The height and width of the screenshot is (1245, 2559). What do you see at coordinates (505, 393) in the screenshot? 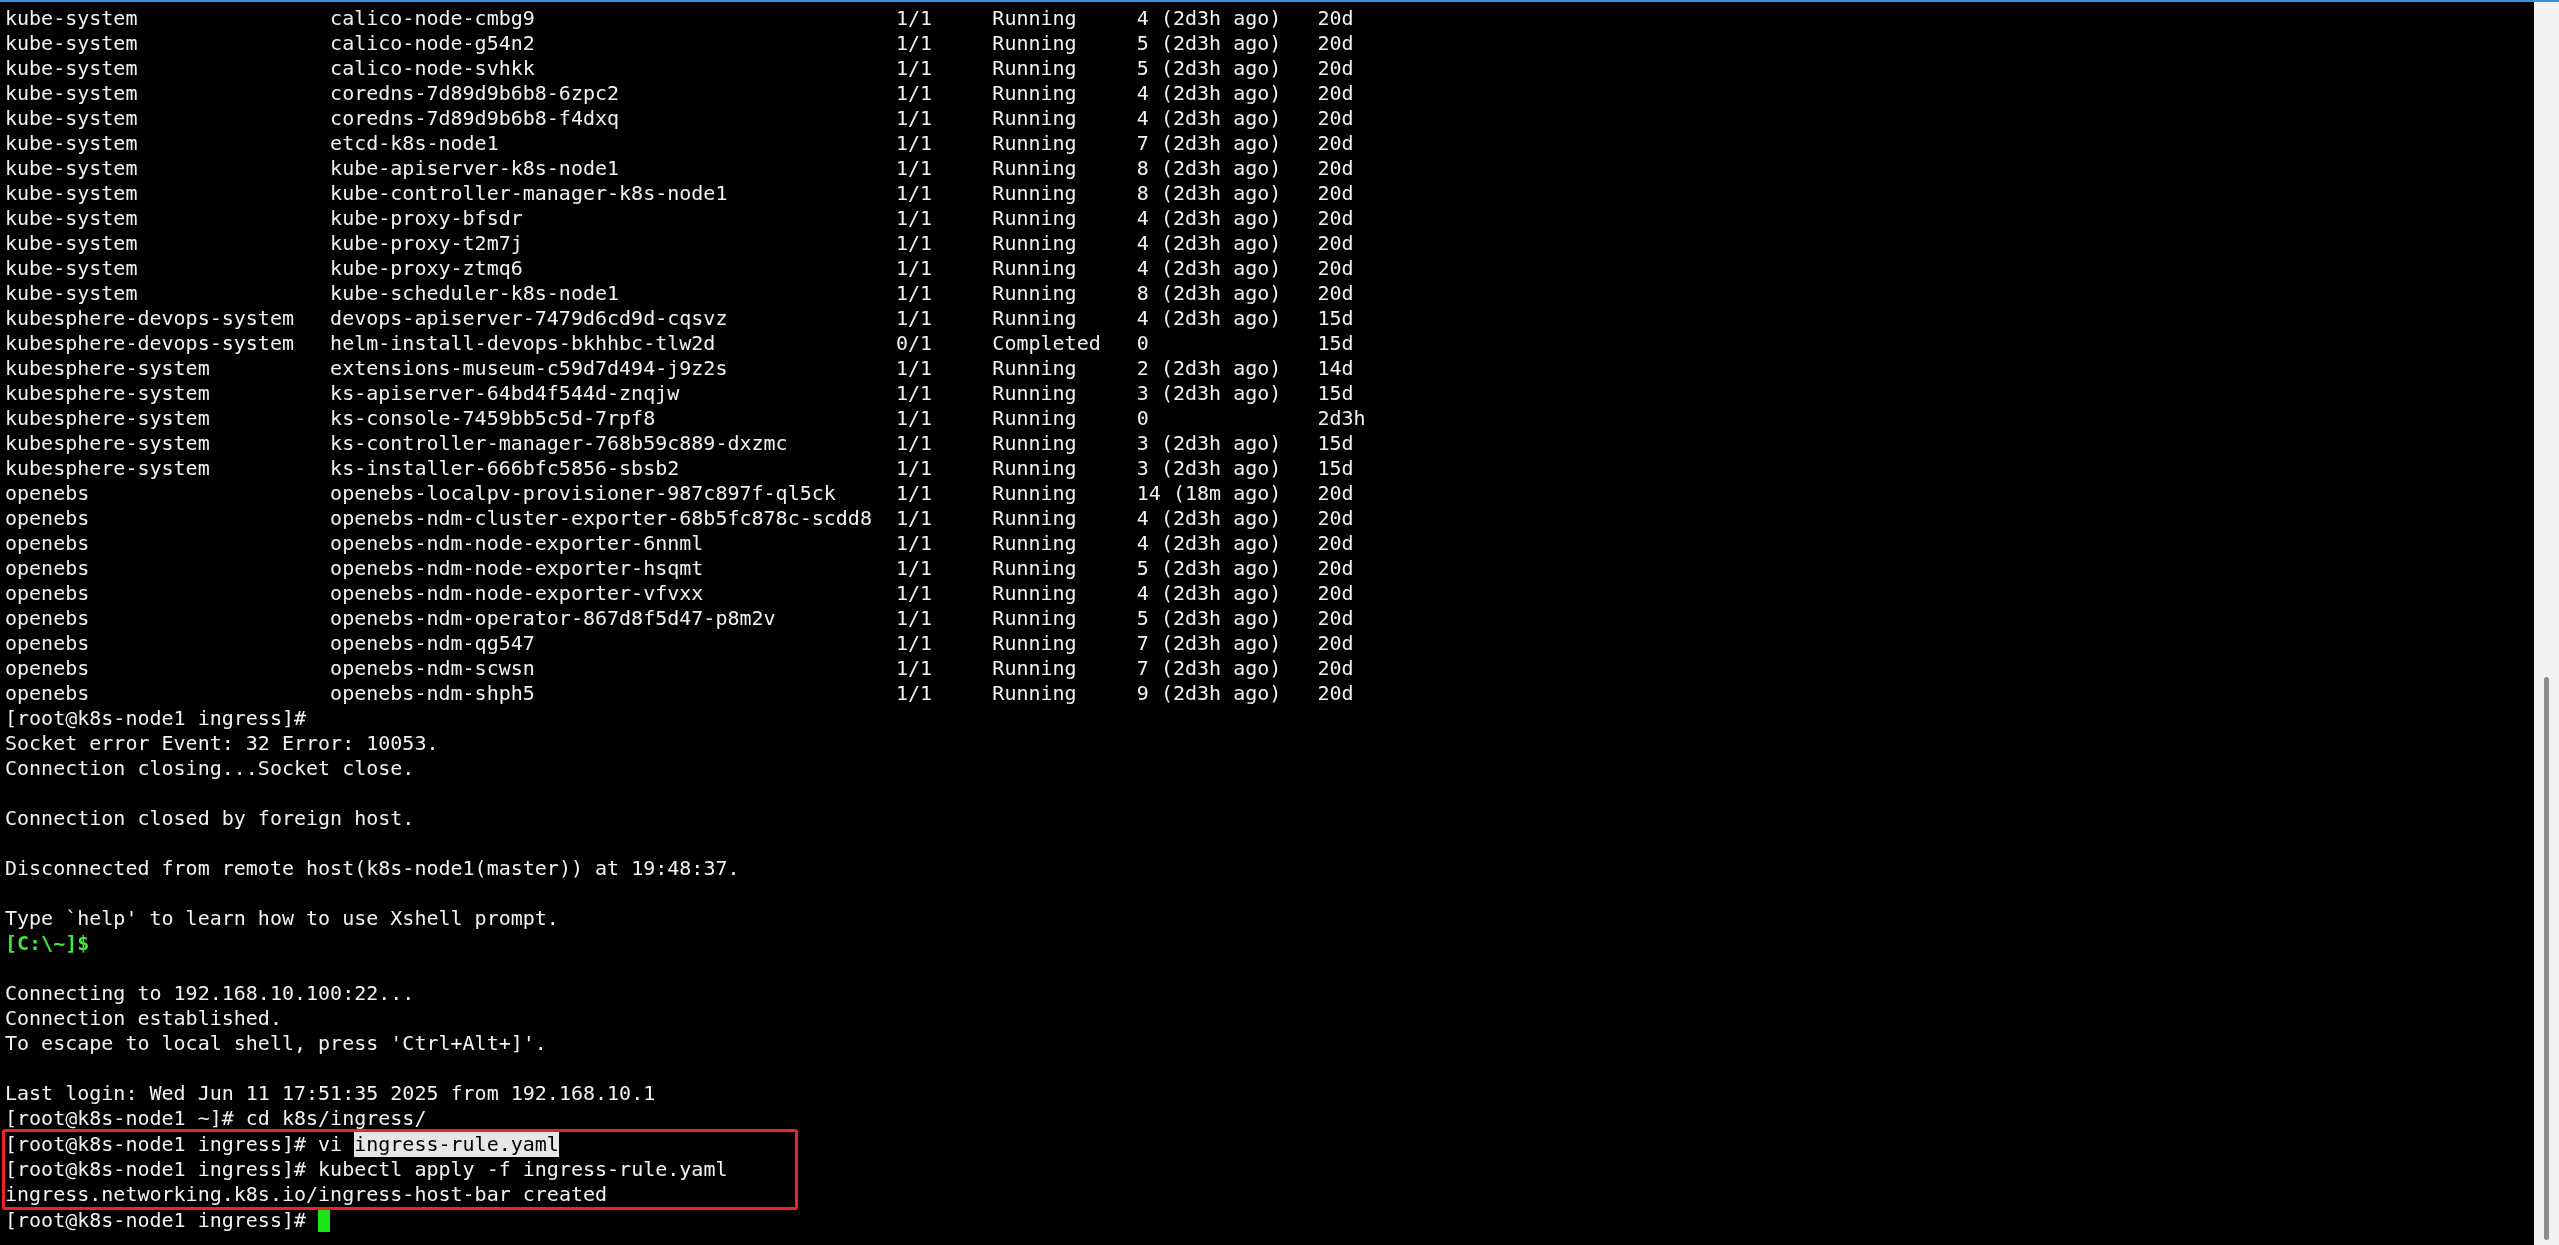
I see `pod-name-cell-text: ks-apiserver-64bd4f544d-znqjw` at bounding box center [505, 393].